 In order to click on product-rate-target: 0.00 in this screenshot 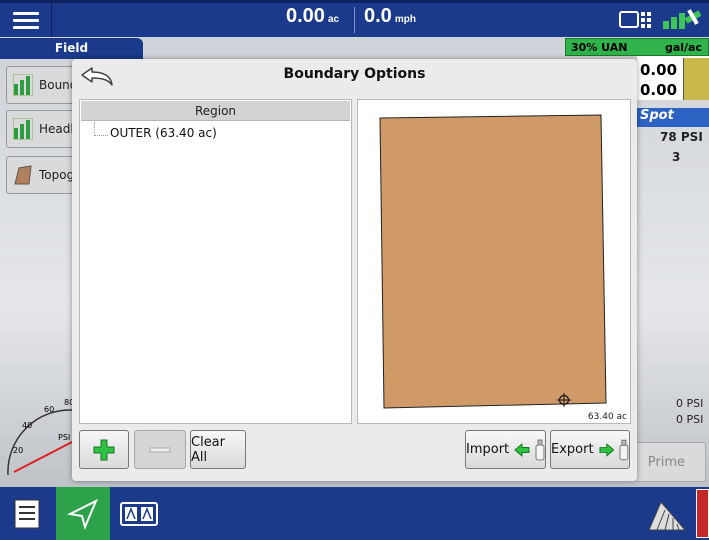, I will do `click(659, 70)`.